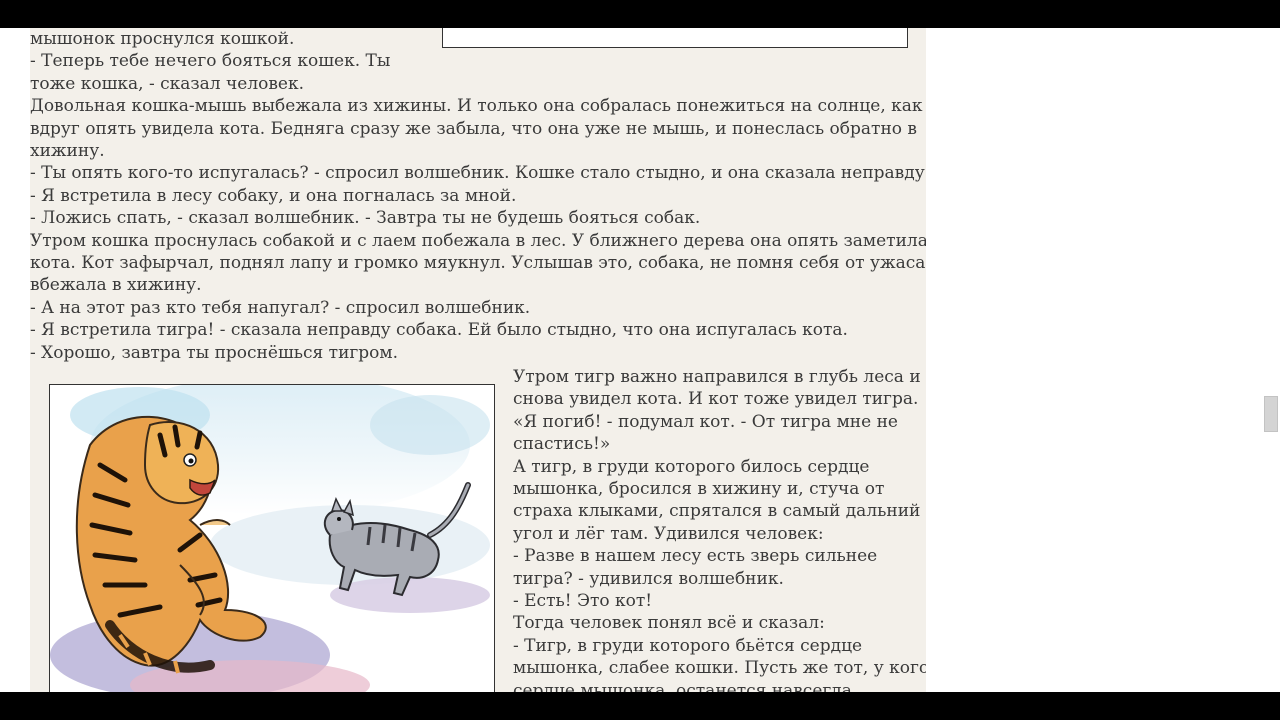  I want to click on tiger-cat-illustration, so click(272, 538).